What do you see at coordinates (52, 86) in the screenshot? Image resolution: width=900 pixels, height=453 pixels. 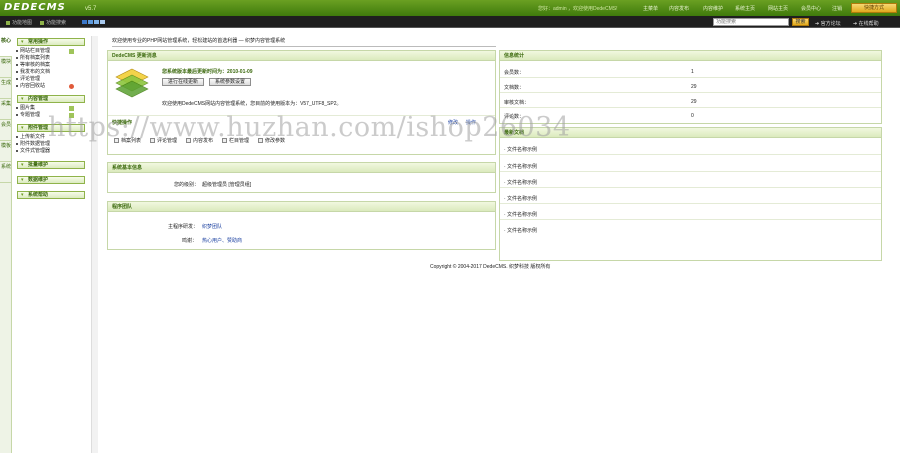 I see `menu-item-recycle: 内容回收站` at bounding box center [52, 86].